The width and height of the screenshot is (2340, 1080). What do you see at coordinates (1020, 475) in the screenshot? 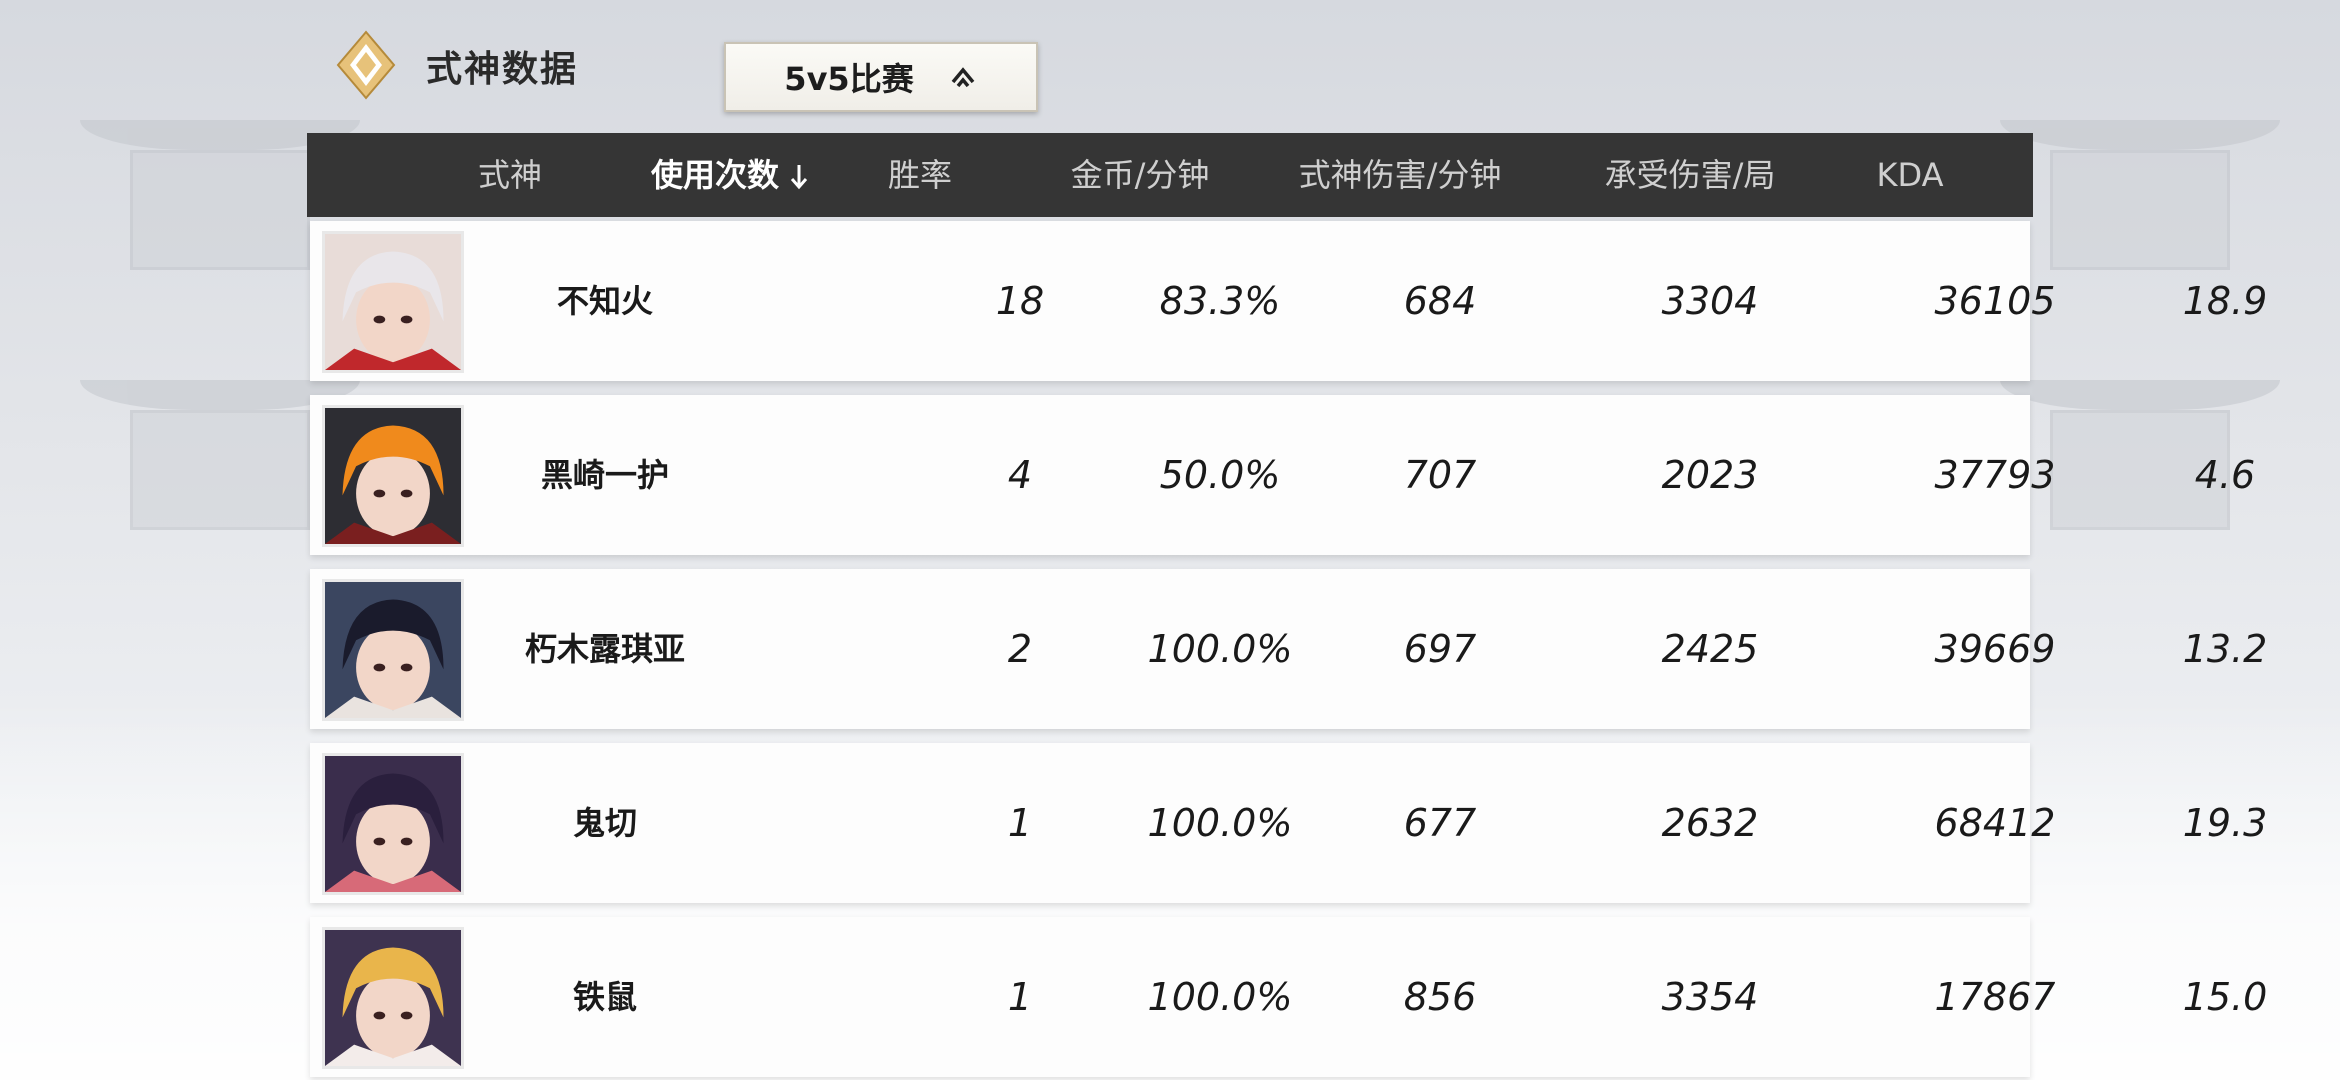
I see `uses-value: 4` at bounding box center [1020, 475].